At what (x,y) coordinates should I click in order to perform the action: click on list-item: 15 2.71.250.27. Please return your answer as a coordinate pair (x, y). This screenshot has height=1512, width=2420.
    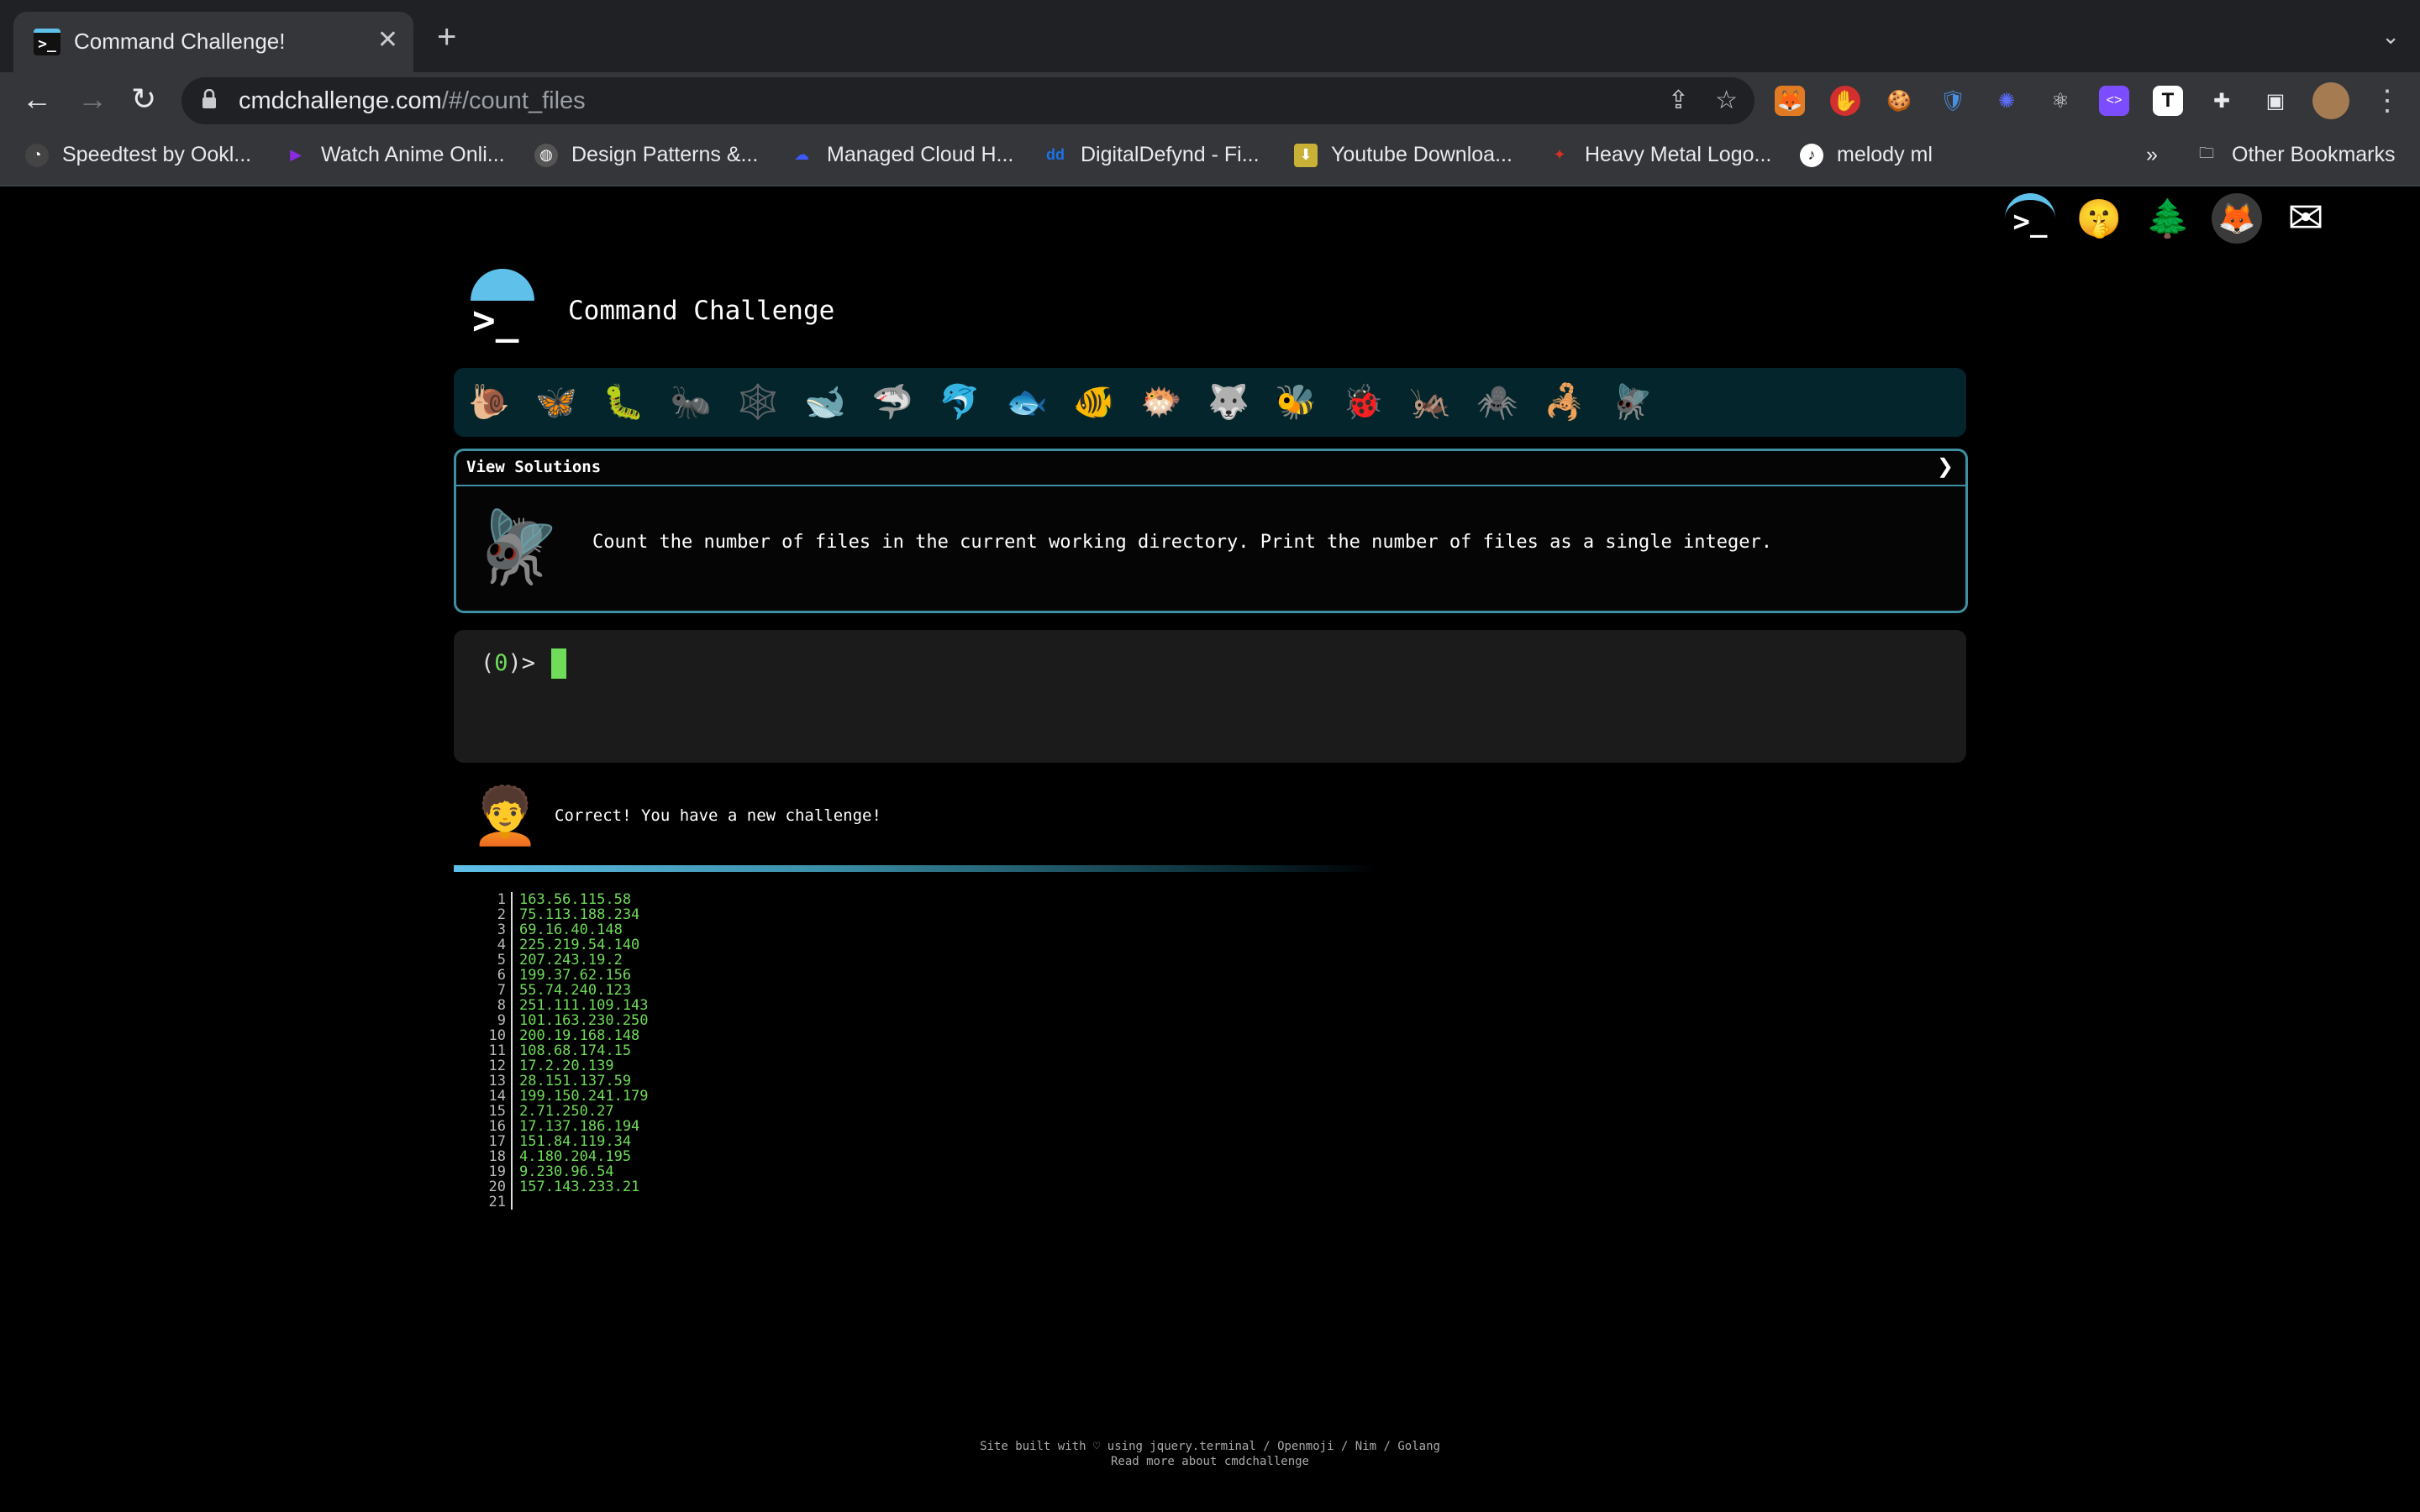
    Looking at the image, I should click on (560, 1111).